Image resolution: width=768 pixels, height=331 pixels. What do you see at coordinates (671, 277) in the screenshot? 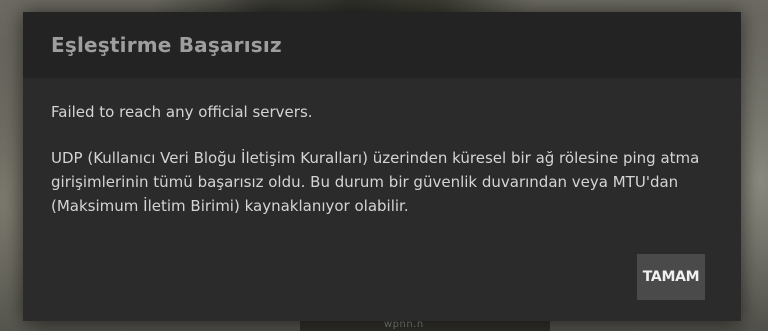
I see `ok-button: TAMAM` at bounding box center [671, 277].